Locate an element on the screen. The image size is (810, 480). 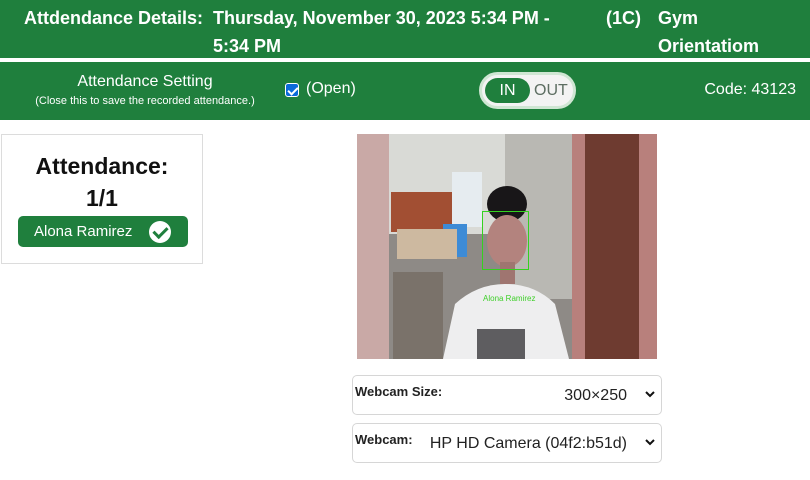
in-out-toggle: IN OUT is located at coordinates (527, 90).